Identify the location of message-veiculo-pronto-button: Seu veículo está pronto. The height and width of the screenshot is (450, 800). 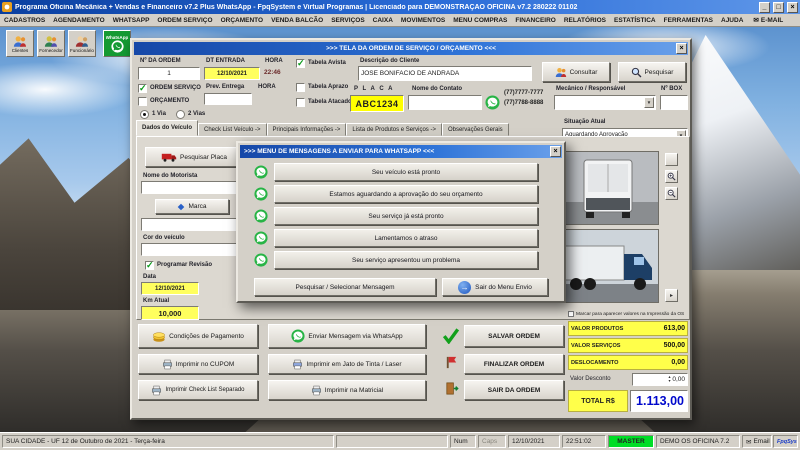
(406, 172).